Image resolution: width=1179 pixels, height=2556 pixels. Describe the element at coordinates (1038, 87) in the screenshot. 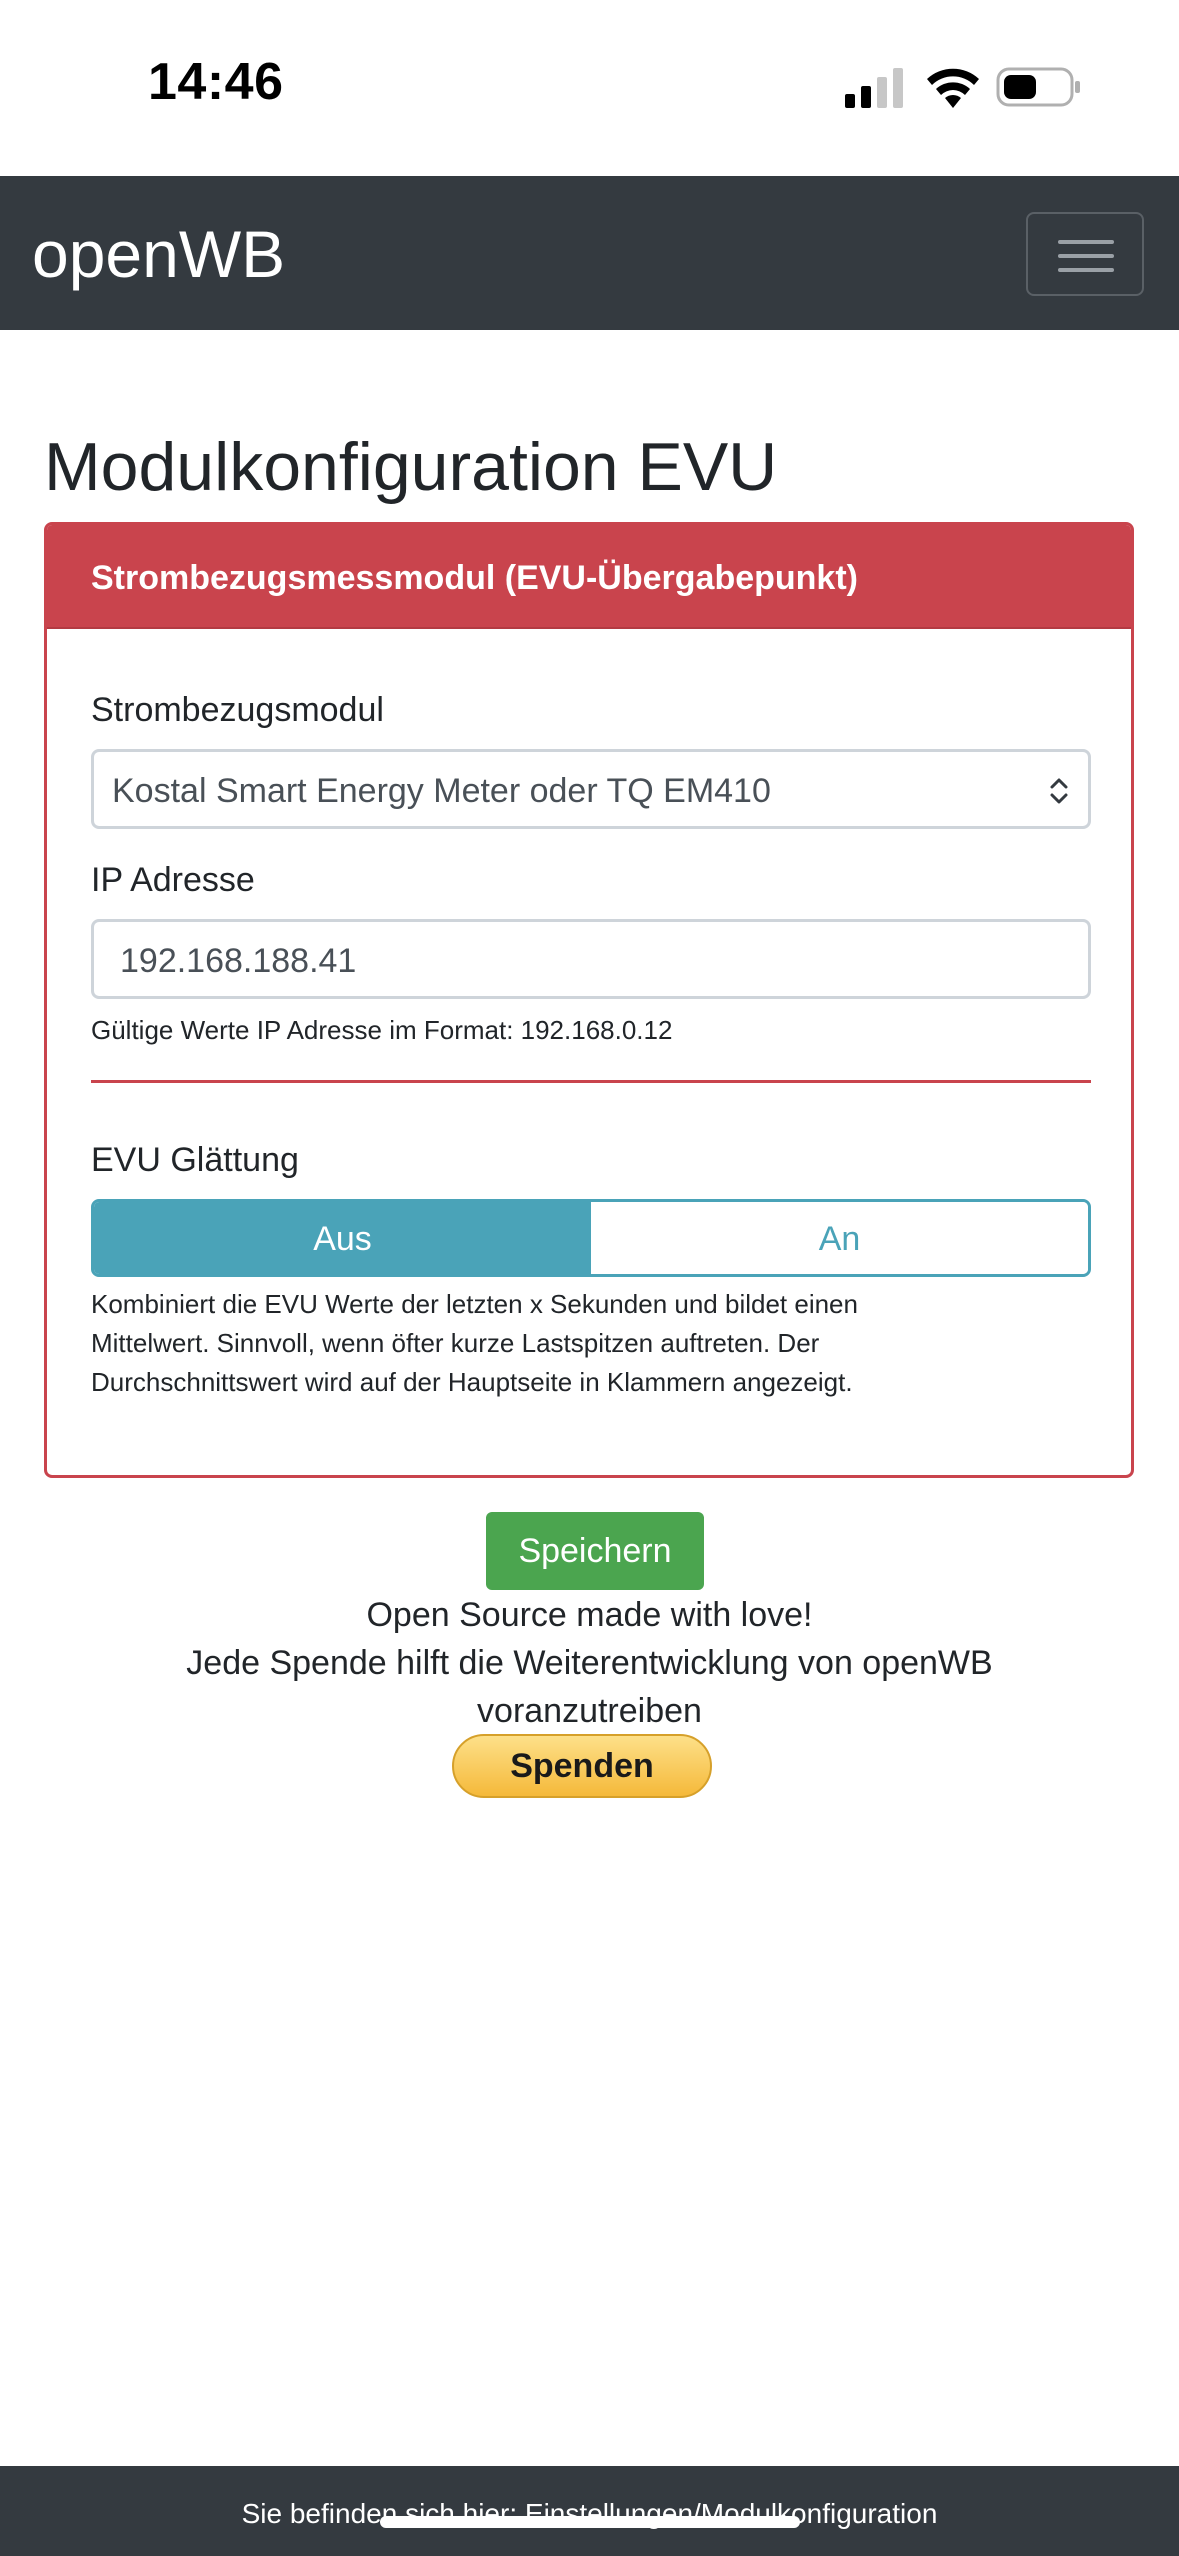

I see `battery-icon` at that location.